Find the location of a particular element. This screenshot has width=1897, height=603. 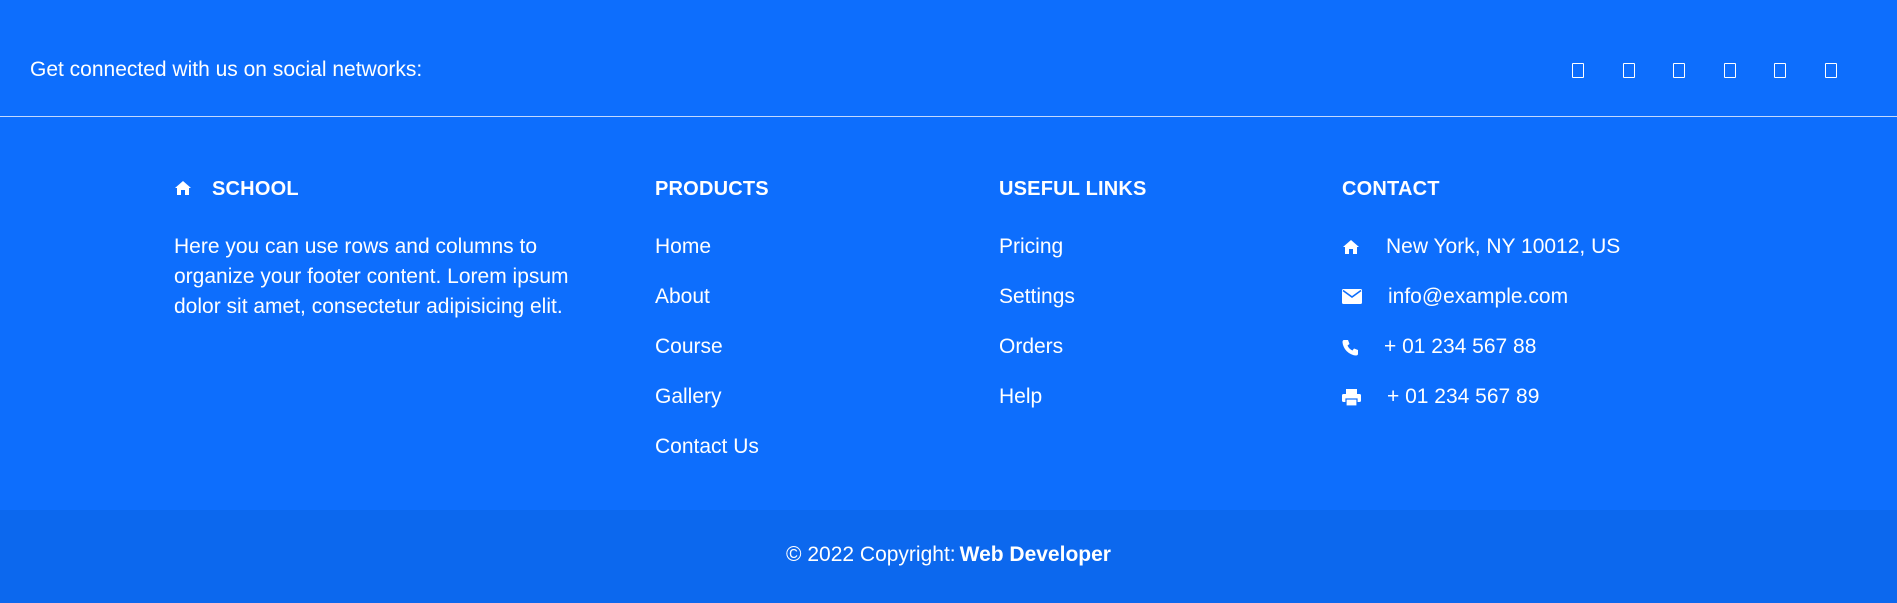

useful-links-list: Pricing Settings Orders Help is located at coordinates (1037, 332).